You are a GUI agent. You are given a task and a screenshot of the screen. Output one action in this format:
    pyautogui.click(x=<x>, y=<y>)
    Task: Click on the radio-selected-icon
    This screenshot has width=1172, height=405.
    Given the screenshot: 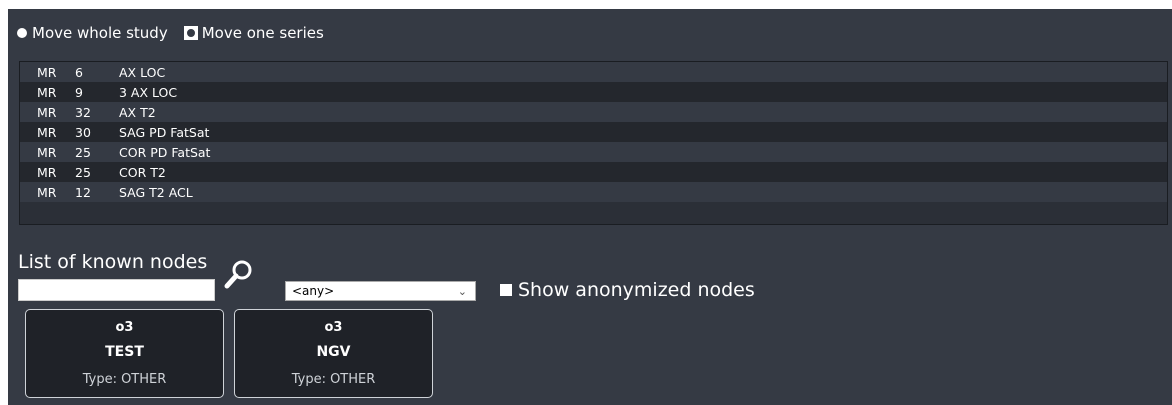 What is the action you would take?
    pyautogui.click(x=190, y=33)
    